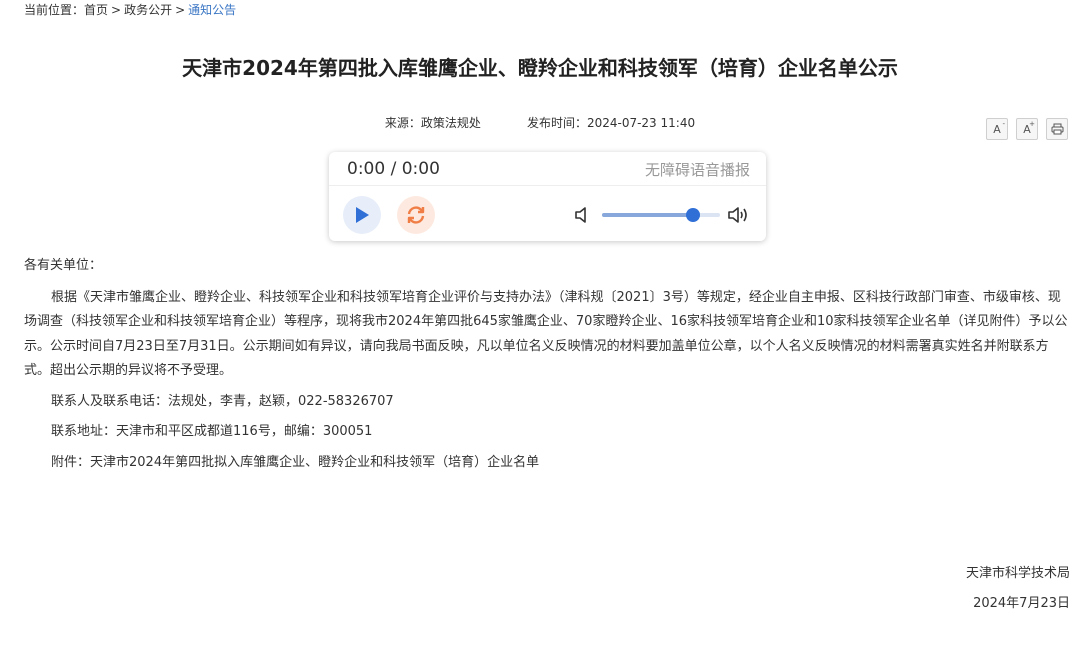 The height and width of the screenshot is (658, 1080). Describe the element at coordinates (402, 123) in the screenshot. I see `source-label: 来源：` at that location.